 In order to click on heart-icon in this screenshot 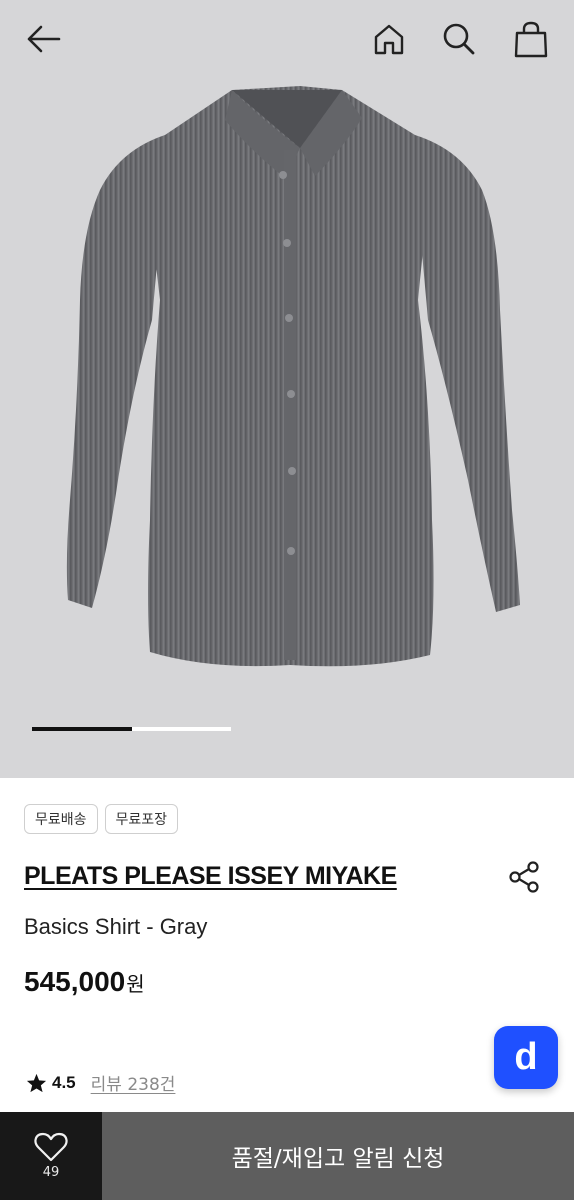, I will do `click(51, 1147)`.